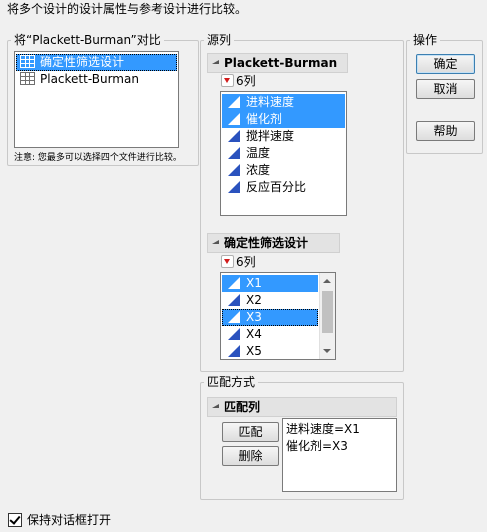 This screenshot has height=532, width=487. Describe the element at coordinates (276, 187) in the screenshot. I see `column-label: 反应百分比` at that location.